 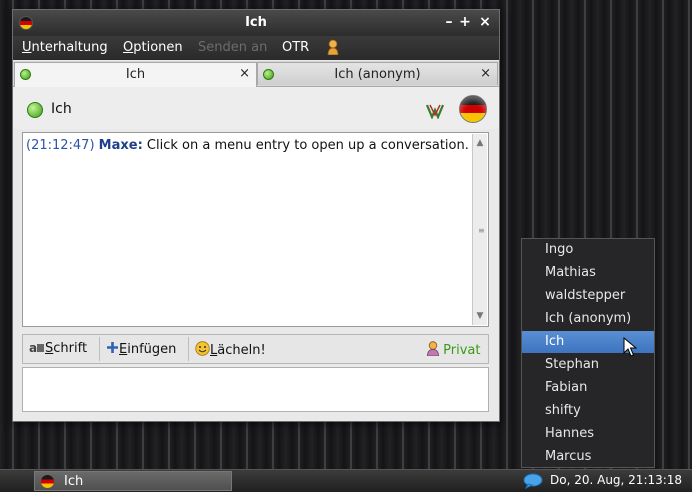 What do you see at coordinates (588, 273) in the screenshot?
I see `popup-item: Mathias` at bounding box center [588, 273].